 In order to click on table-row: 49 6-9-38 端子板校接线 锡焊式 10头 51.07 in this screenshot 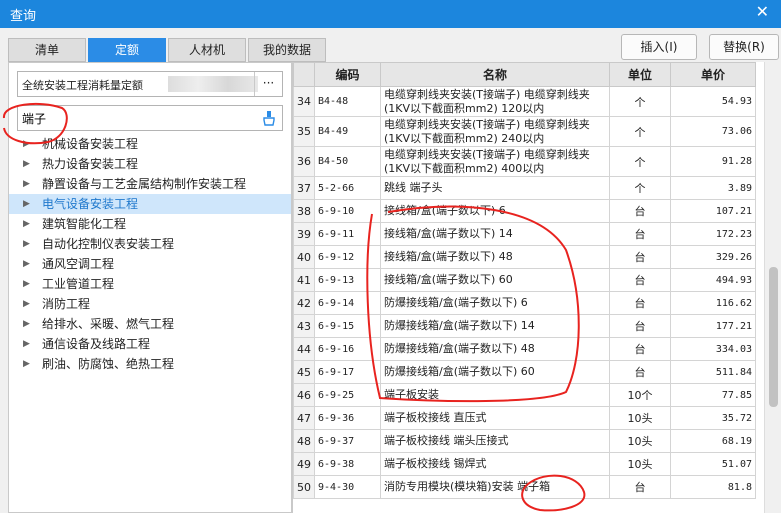, I will do `click(524, 464)`.